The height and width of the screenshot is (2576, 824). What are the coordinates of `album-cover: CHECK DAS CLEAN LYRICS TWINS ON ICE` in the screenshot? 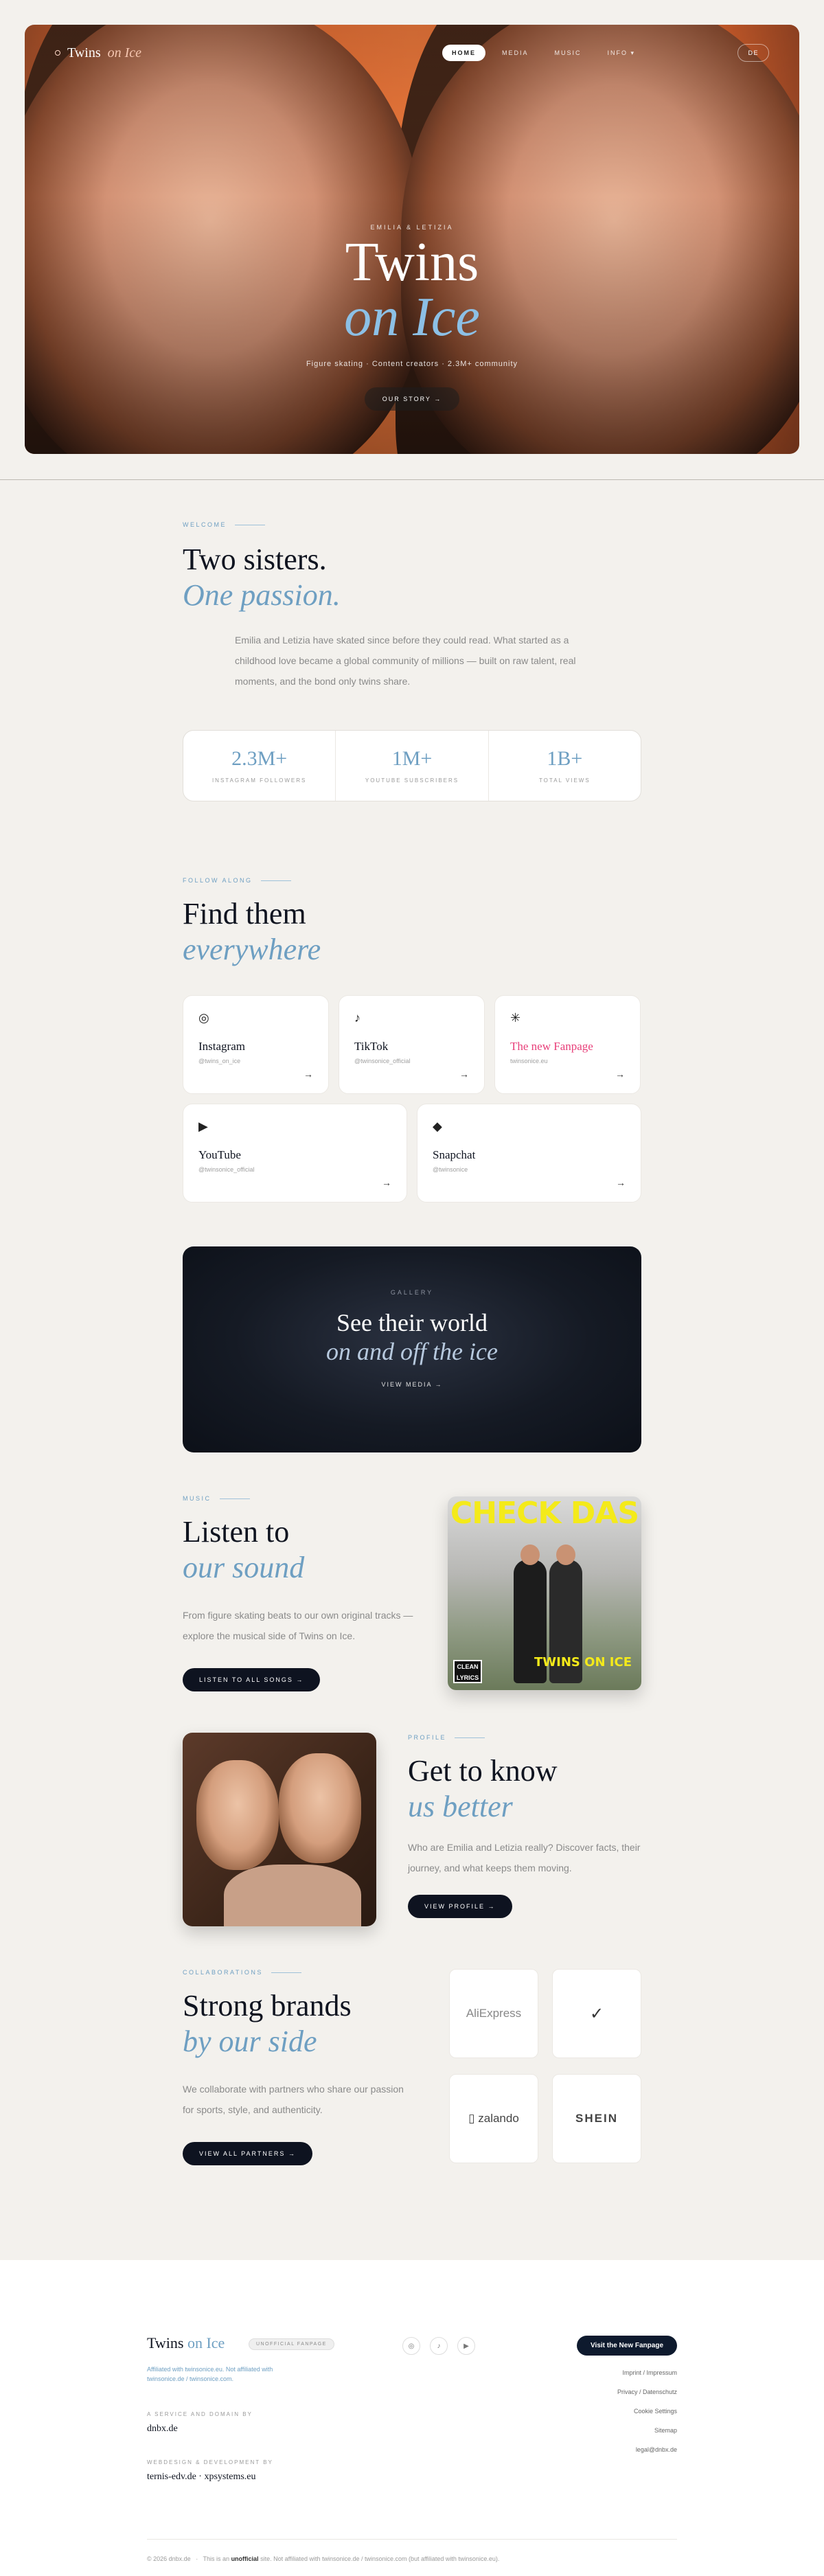 It's located at (544, 1593).